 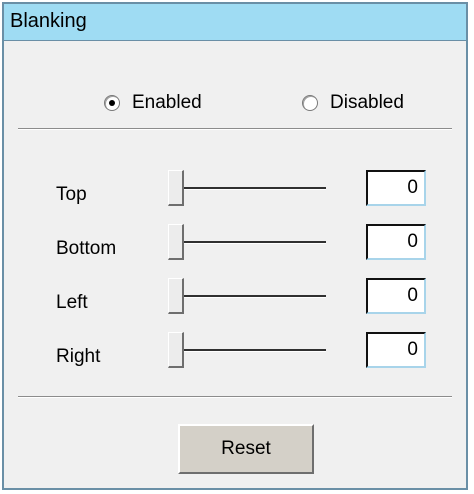 I want to click on panel-titlebar: Blanking, so click(x=235, y=22).